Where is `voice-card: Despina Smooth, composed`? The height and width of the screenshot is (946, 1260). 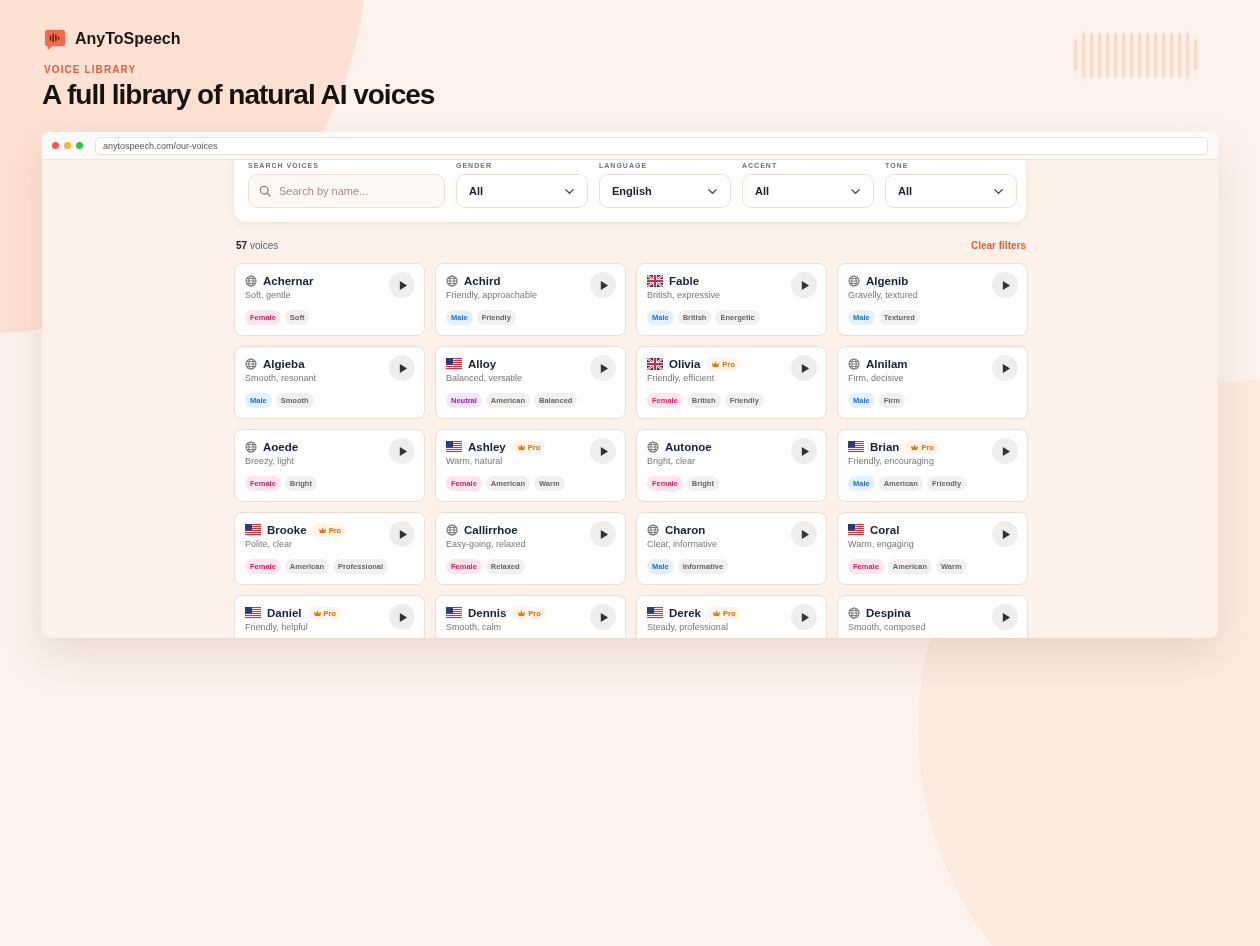 voice-card: Despina Smooth, composed is located at coordinates (932, 616).